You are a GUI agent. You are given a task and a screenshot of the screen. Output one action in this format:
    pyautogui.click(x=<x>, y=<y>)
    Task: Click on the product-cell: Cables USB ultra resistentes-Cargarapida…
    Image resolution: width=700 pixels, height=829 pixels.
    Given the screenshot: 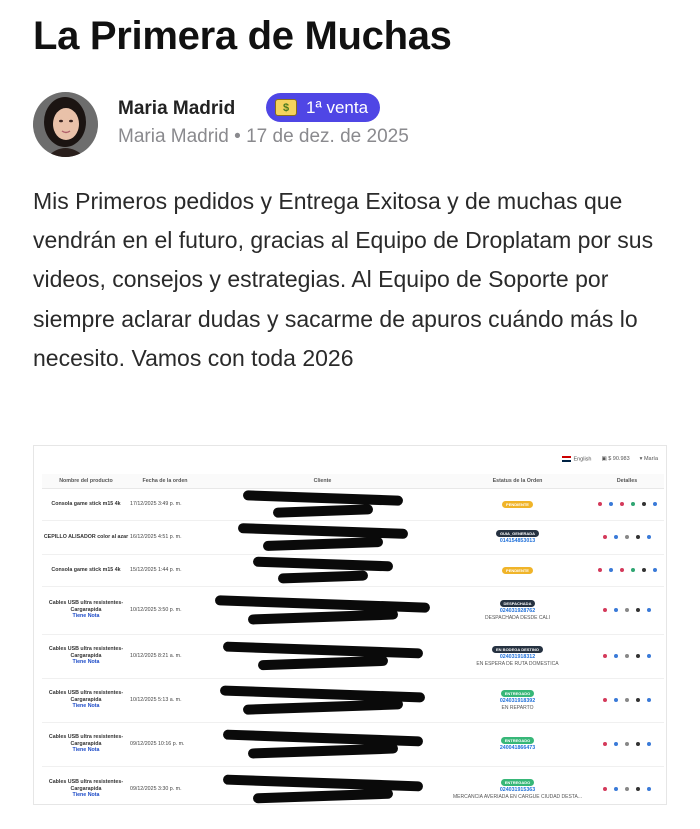 What is the action you would take?
    pyautogui.click(x=86, y=785)
    